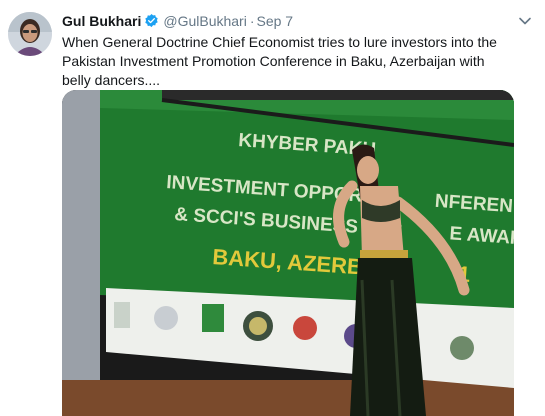  What do you see at coordinates (101, 21) in the screenshot?
I see `author-name: Gul Bukhari` at bounding box center [101, 21].